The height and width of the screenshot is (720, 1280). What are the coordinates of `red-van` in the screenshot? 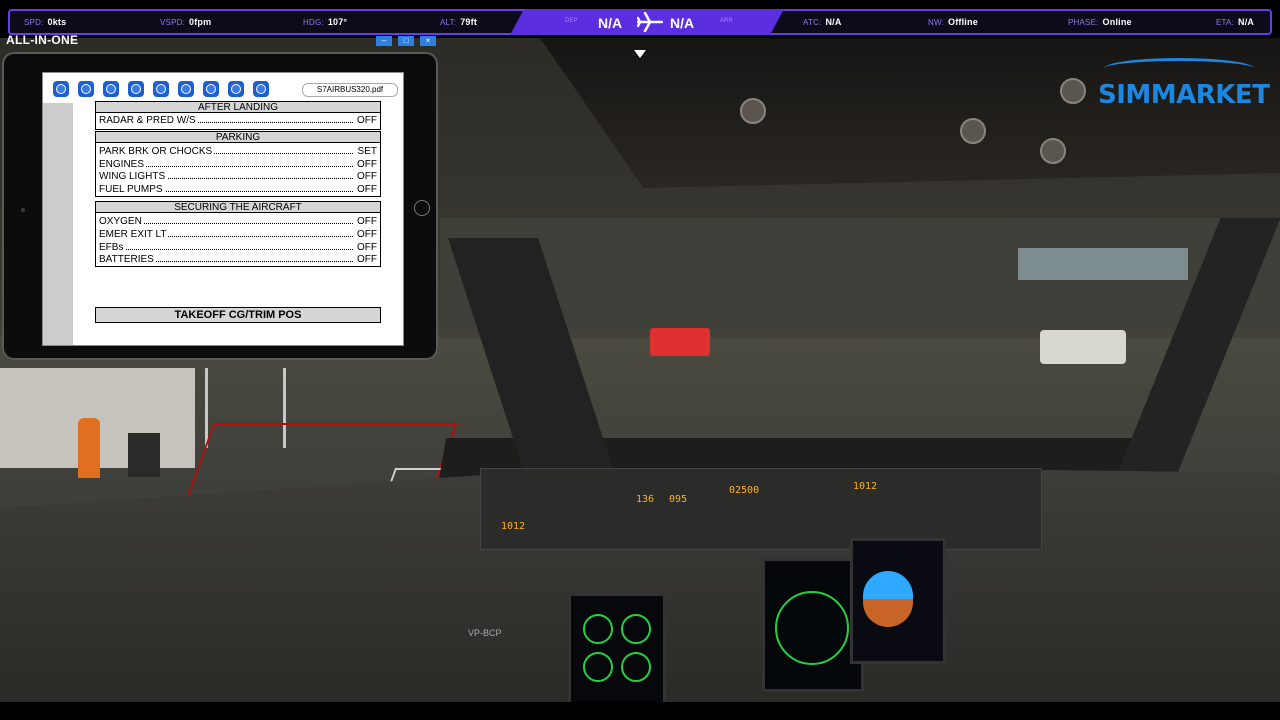 It's located at (680, 342).